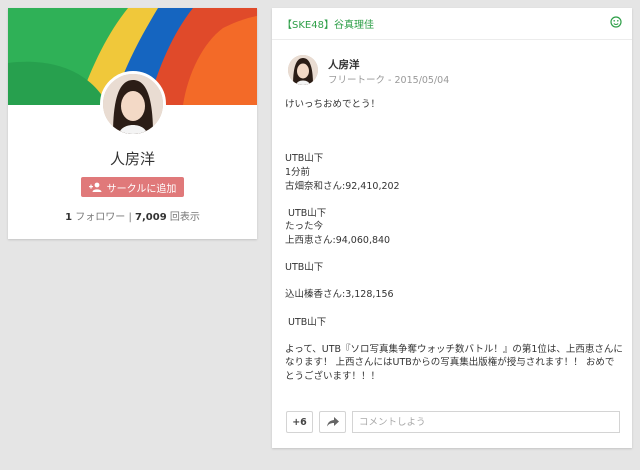  I want to click on post-header: 【SKE48】谷真理佳, so click(452, 24).